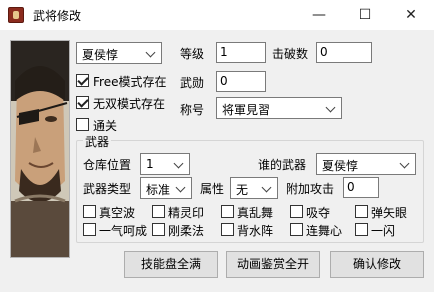 Image resolution: width=434 pixels, height=292 pixels. What do you see at coordinates (117, 213) in the screenshot?
I see `skill-label: 真空波` at bounding box center [117, 213].